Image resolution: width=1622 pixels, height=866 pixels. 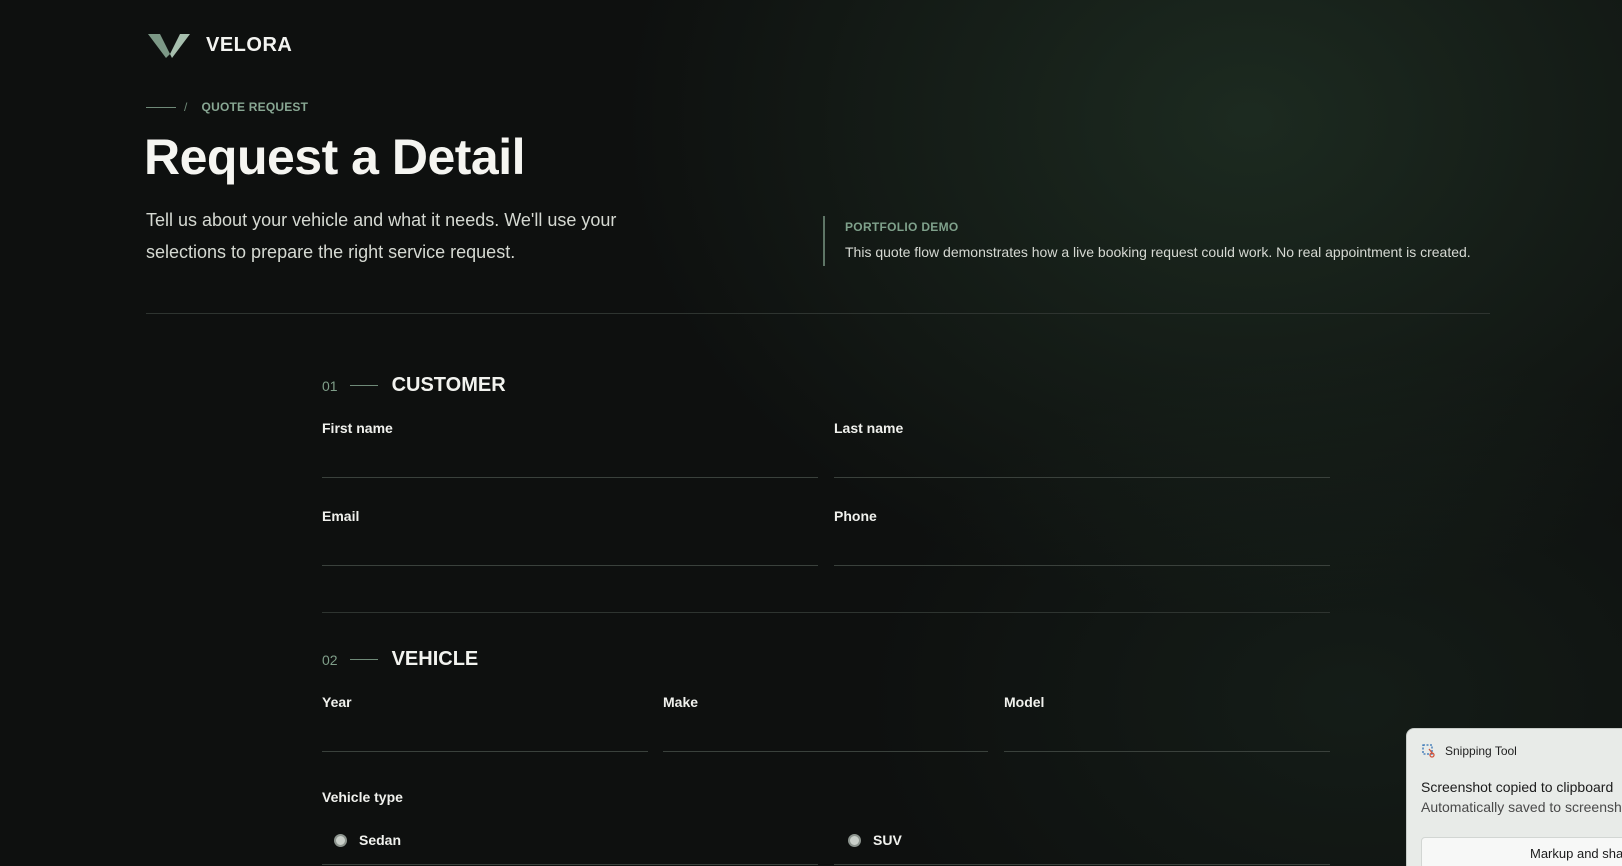 I want to click on breadcrumb-line, so click(x=161, y=107).